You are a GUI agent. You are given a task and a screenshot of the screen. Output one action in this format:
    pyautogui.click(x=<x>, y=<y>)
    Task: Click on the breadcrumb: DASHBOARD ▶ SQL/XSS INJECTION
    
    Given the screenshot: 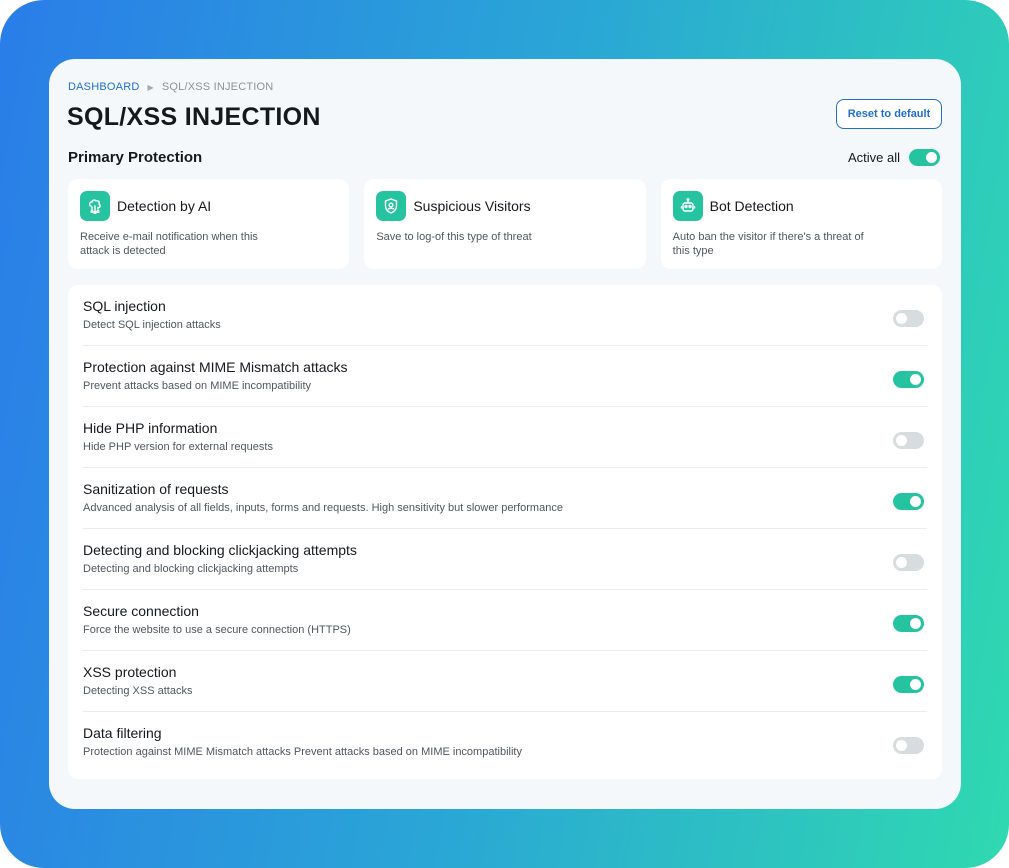 What is the action you would take?
    pyautogui.click(x=170, y=87)
    